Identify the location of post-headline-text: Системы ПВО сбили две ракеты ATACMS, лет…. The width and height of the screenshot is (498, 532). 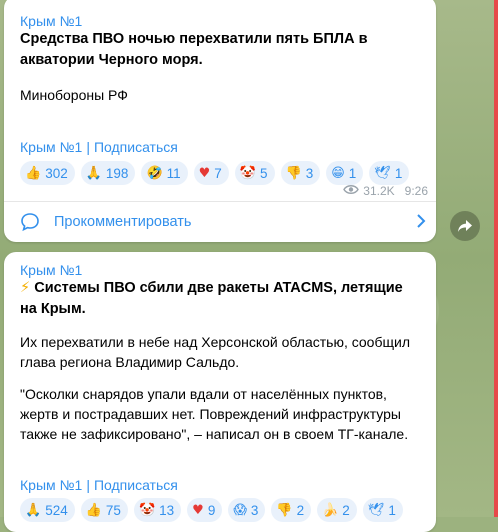
(211, 298).